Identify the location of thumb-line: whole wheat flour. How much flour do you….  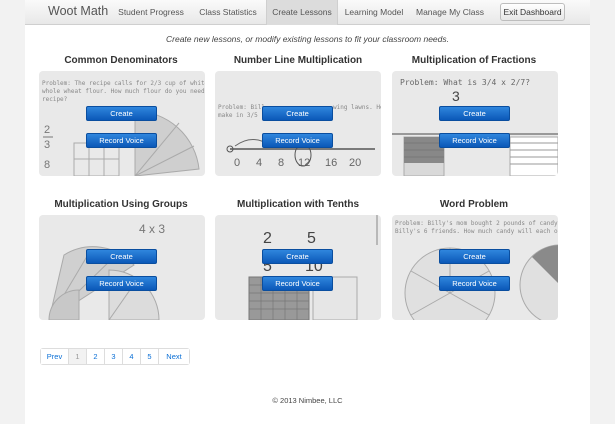
(123, 91).